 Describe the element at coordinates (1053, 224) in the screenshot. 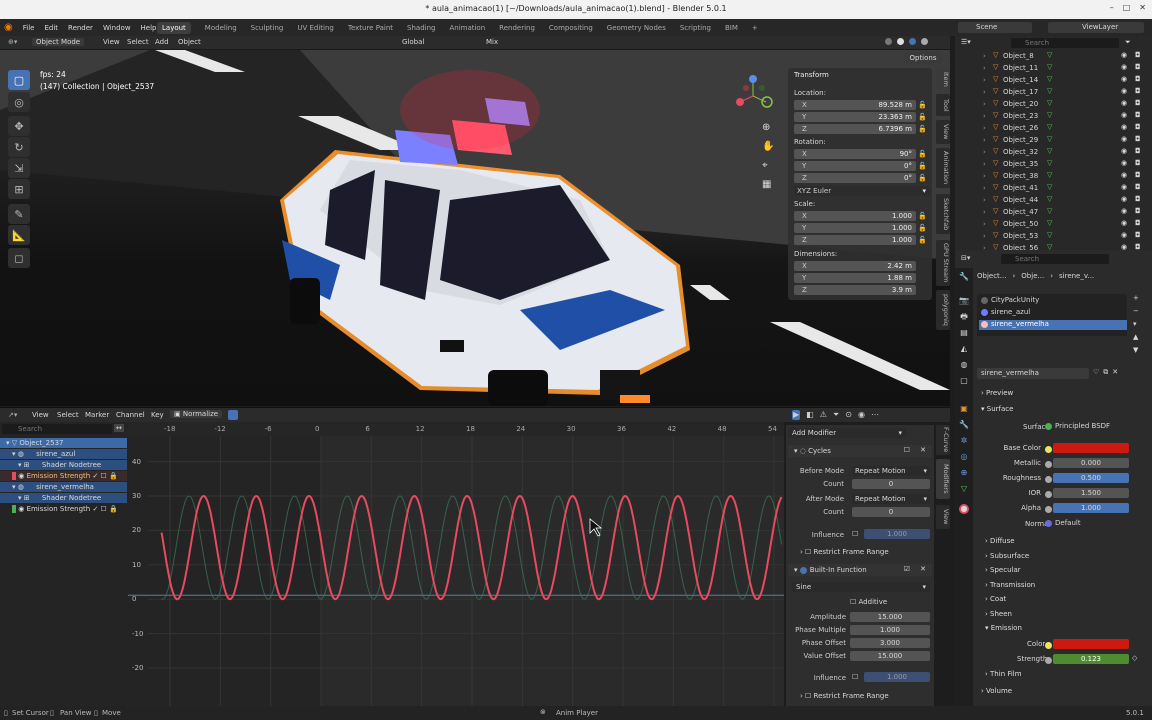

I see `outliner-item: › ▽ Object_50 ▽ ◉ ◘` at that location.